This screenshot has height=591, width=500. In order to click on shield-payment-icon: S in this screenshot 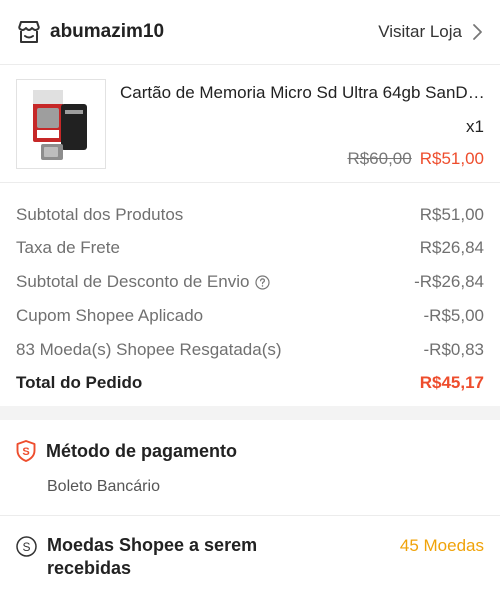, I will do `click(26, 451)`.